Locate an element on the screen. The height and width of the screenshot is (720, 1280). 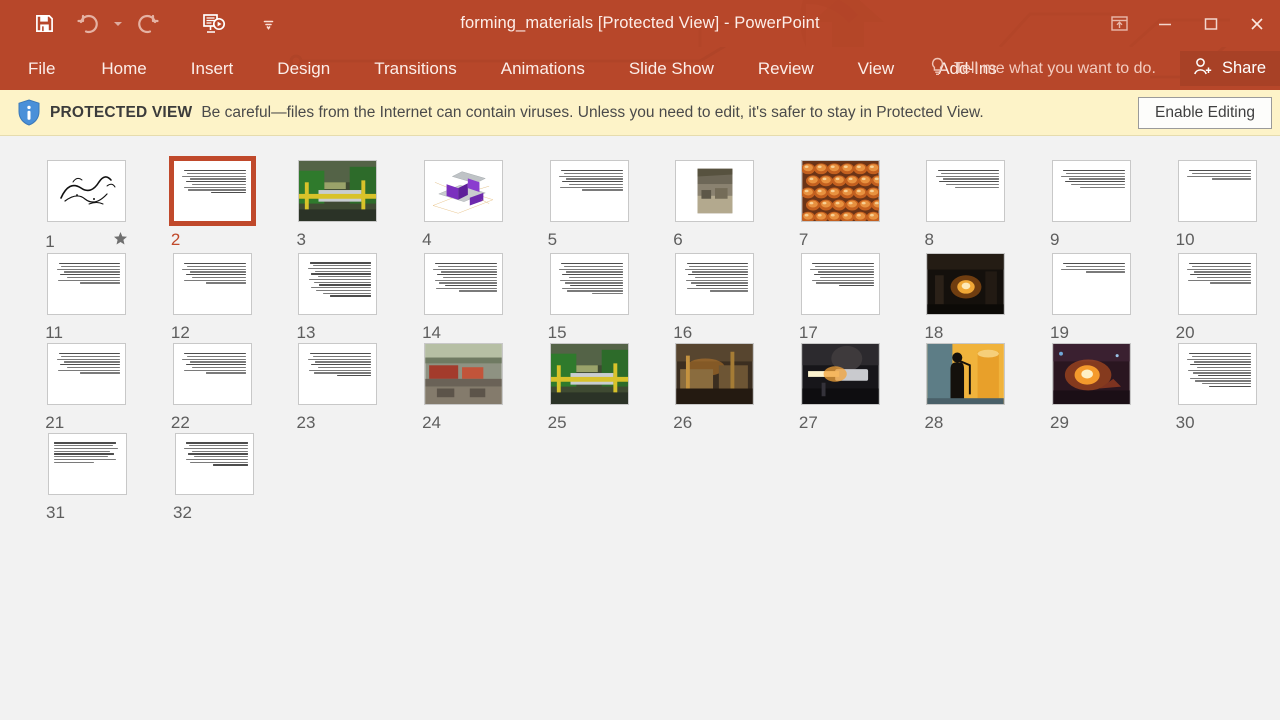
slide-thumbnail-29: 29 is located at coordinates (1092, 386).